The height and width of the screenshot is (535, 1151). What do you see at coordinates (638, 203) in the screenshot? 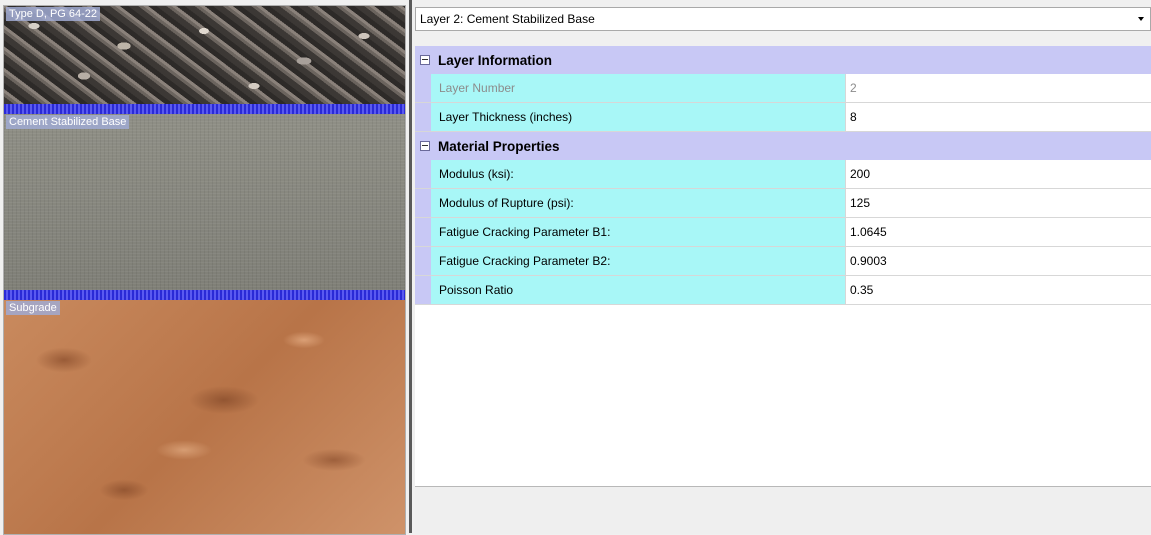
I see `property-name: Modulus of Rupture (psi):` at bounding box center [638, 203].